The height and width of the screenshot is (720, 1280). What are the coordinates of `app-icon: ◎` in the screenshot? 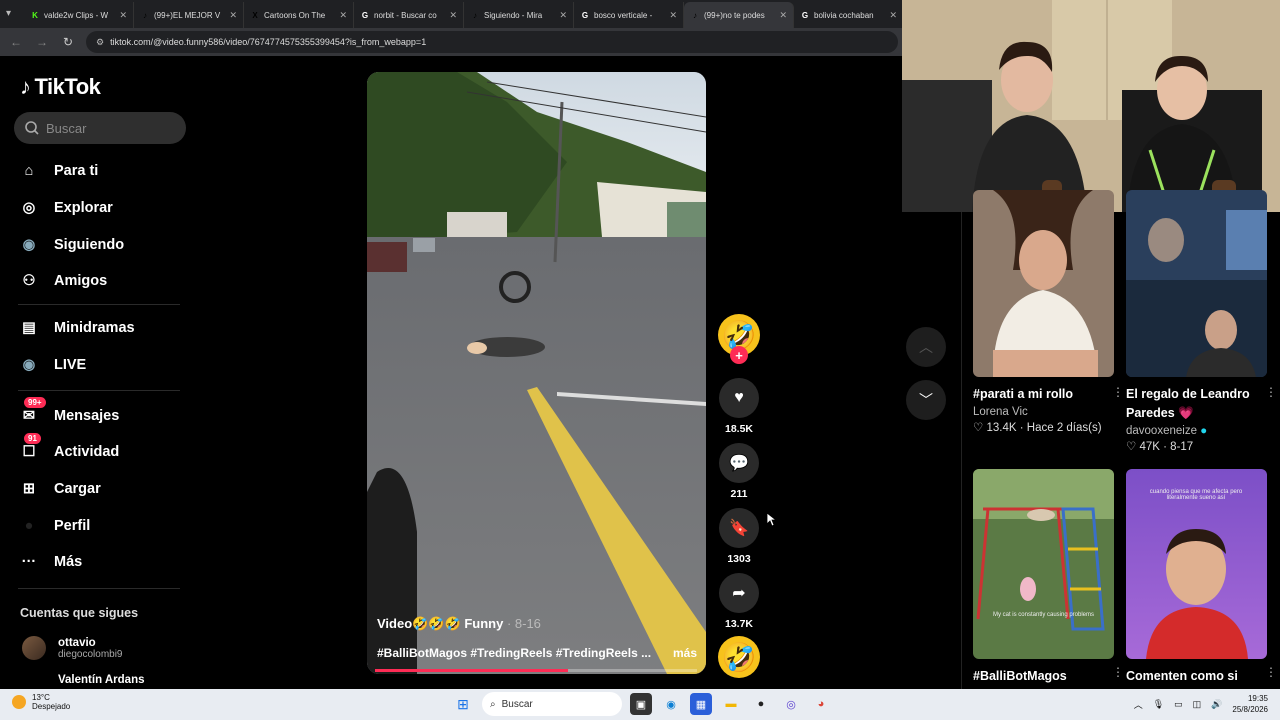 It's located at (791, 704).